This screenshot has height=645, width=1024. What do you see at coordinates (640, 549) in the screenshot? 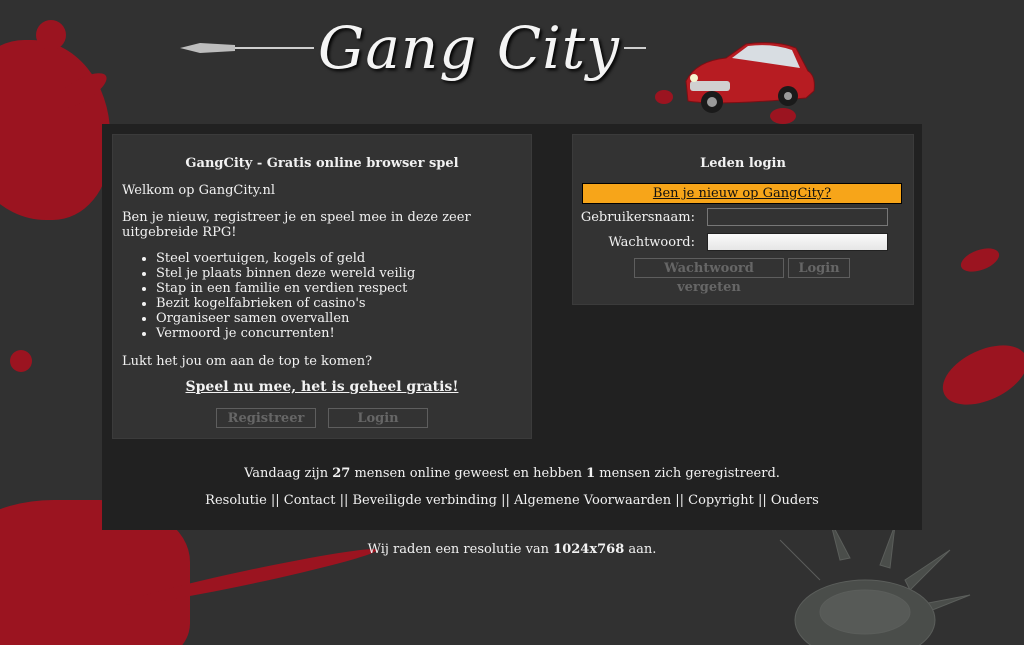
I see `resolution-suffix: aan.` at bounding box center [640, 549].